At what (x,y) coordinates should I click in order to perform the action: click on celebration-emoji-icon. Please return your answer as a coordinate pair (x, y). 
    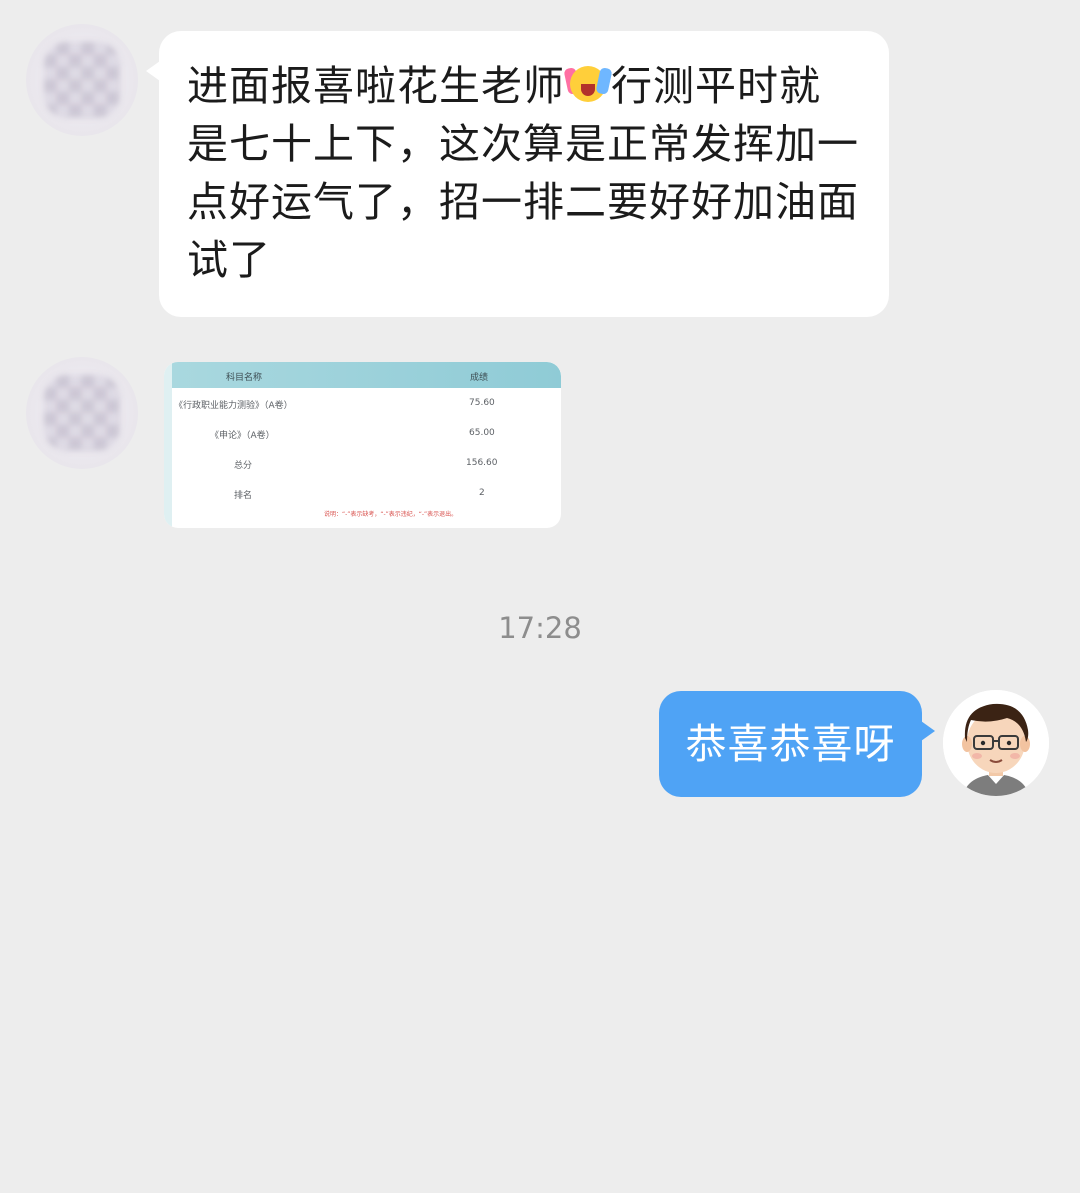
    Looking at the image, I should click on (588, 84).